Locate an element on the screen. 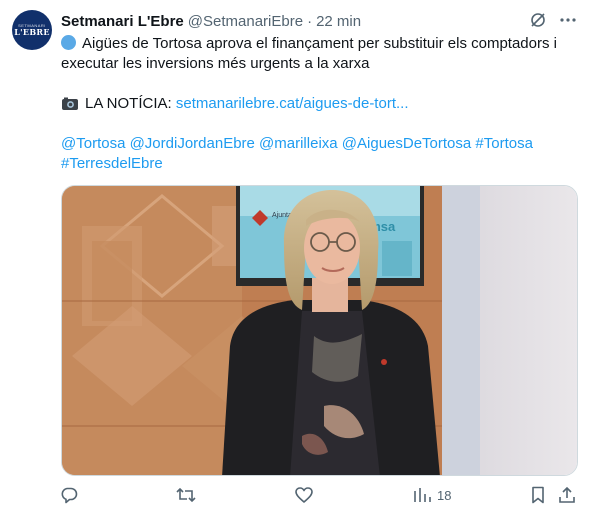 The height and width of the screenshot is (516, 591). like-button is located at coordinates (304, 495).